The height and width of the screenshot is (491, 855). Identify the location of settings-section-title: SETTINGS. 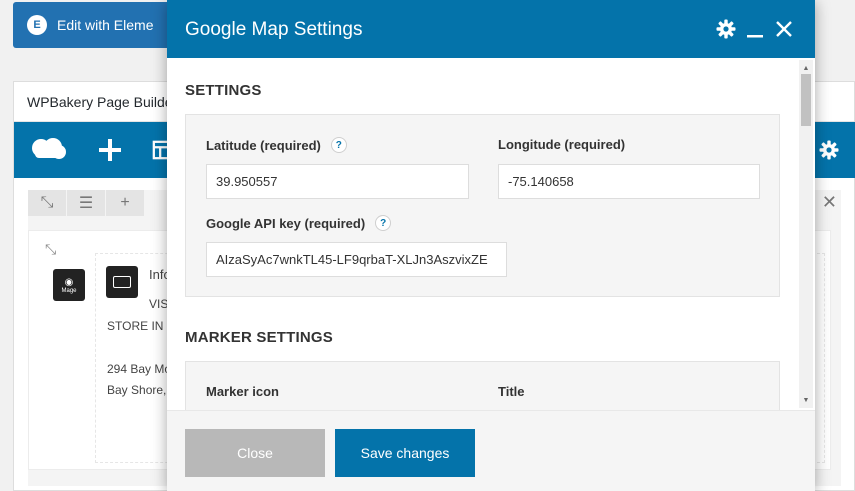
(223, 90).